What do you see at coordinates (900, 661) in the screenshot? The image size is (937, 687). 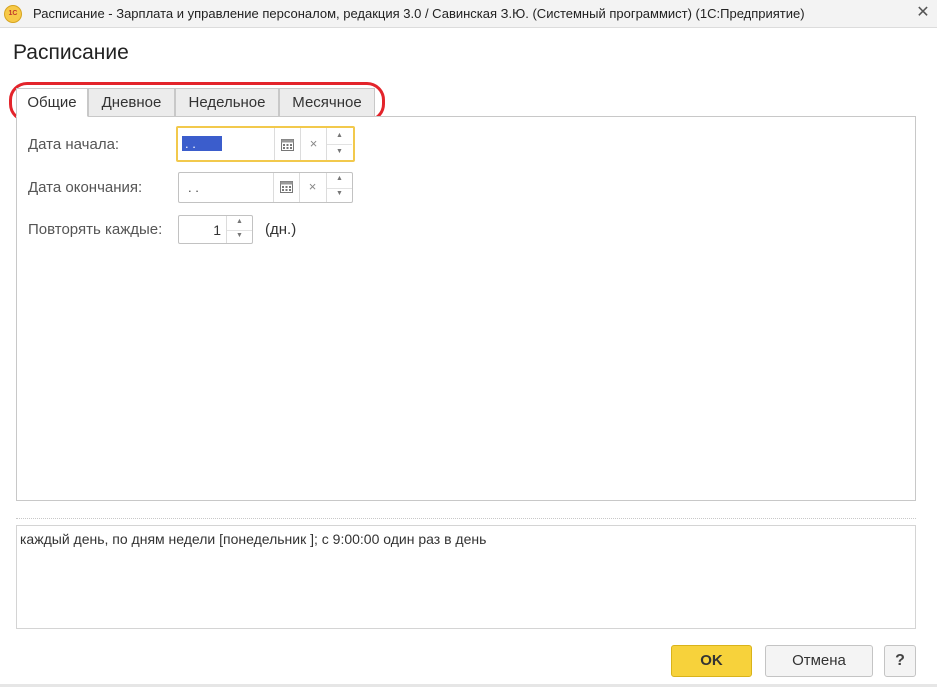 I see `help-button: ?` at bounding box center [900, 661].